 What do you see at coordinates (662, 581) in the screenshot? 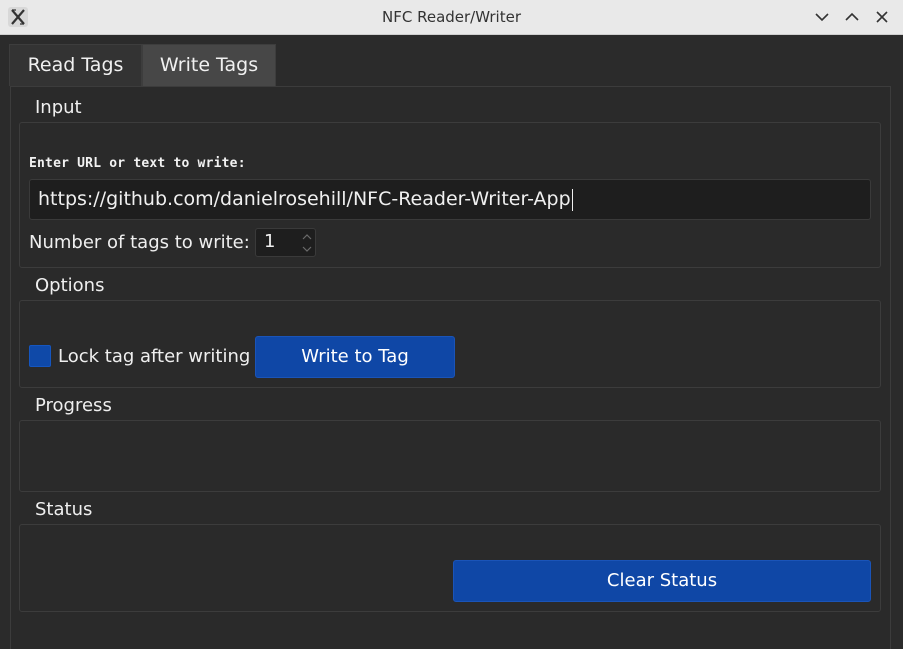
I see `clear-status-button: Clear Status` at bounding box center [662, 581].